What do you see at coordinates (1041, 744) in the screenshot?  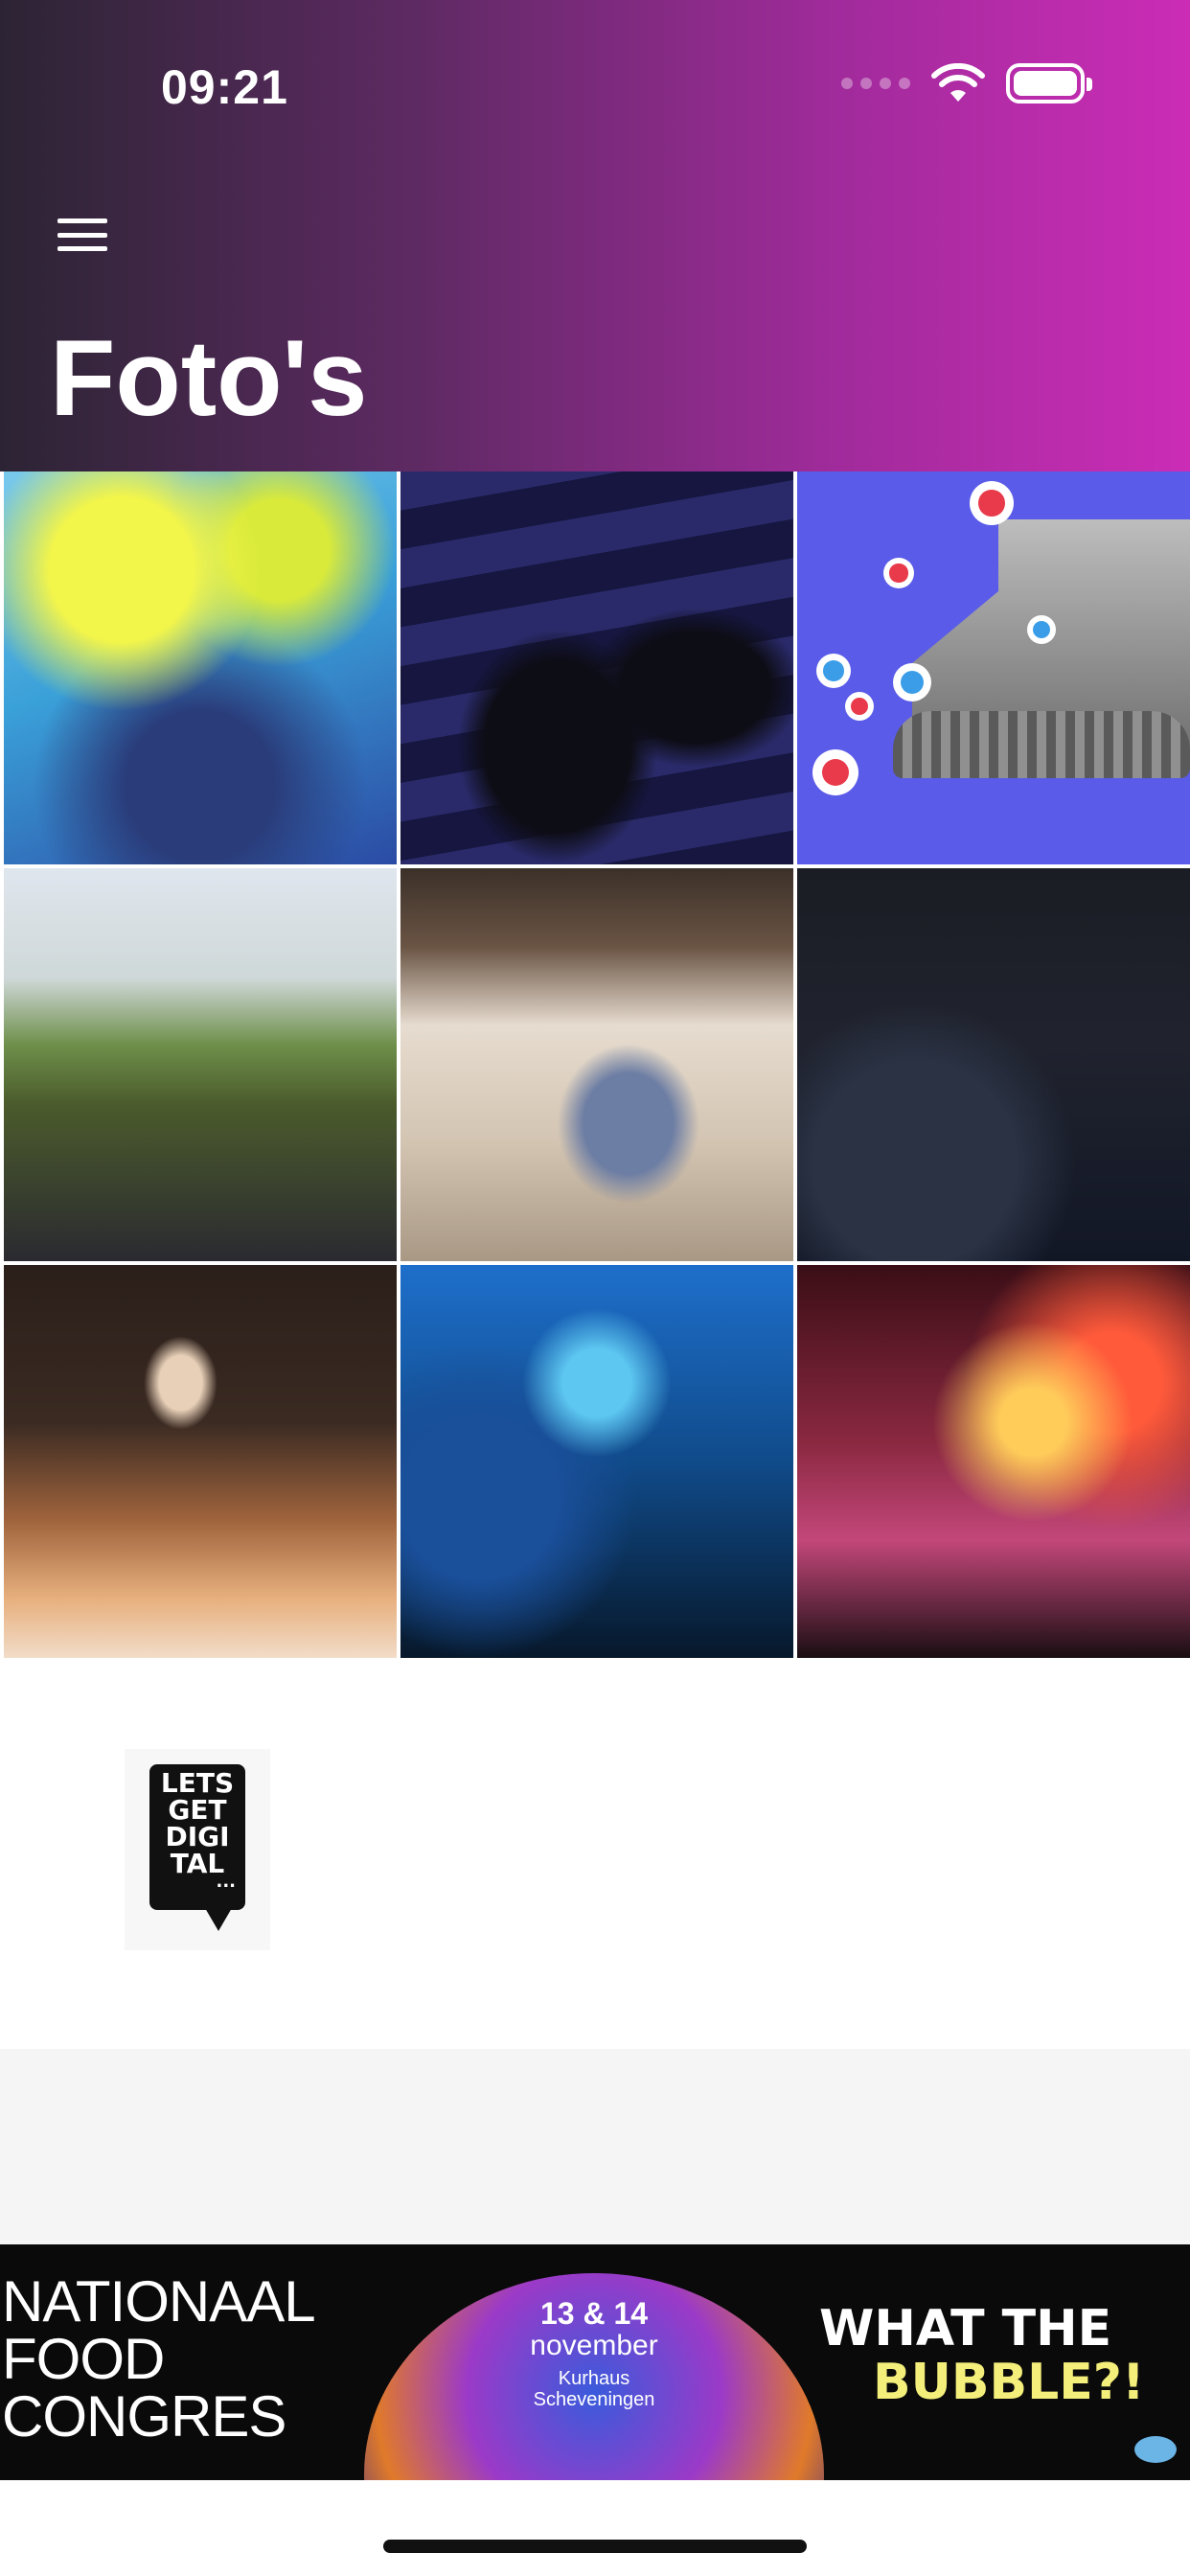 I see `crowd-illustration` at bounding box center [1041, 744].